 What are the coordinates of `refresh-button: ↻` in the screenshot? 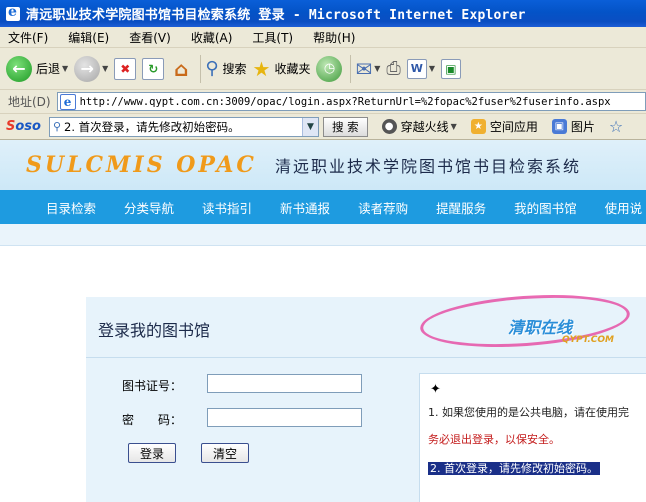 It's located at (153, 69).